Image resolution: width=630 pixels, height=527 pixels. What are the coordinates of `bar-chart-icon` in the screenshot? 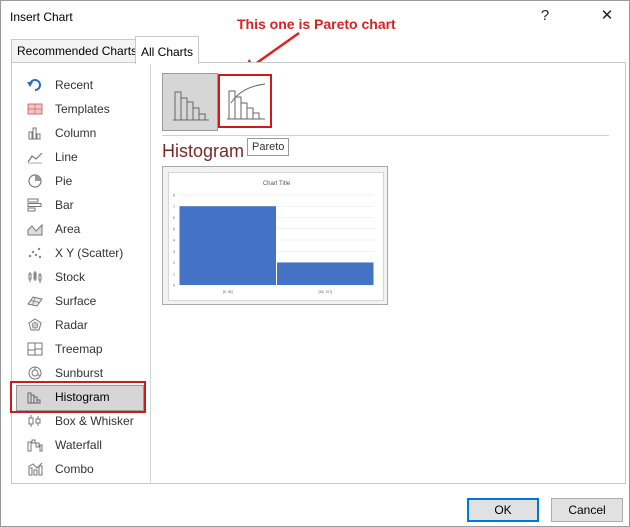 It's located at (34, 205).